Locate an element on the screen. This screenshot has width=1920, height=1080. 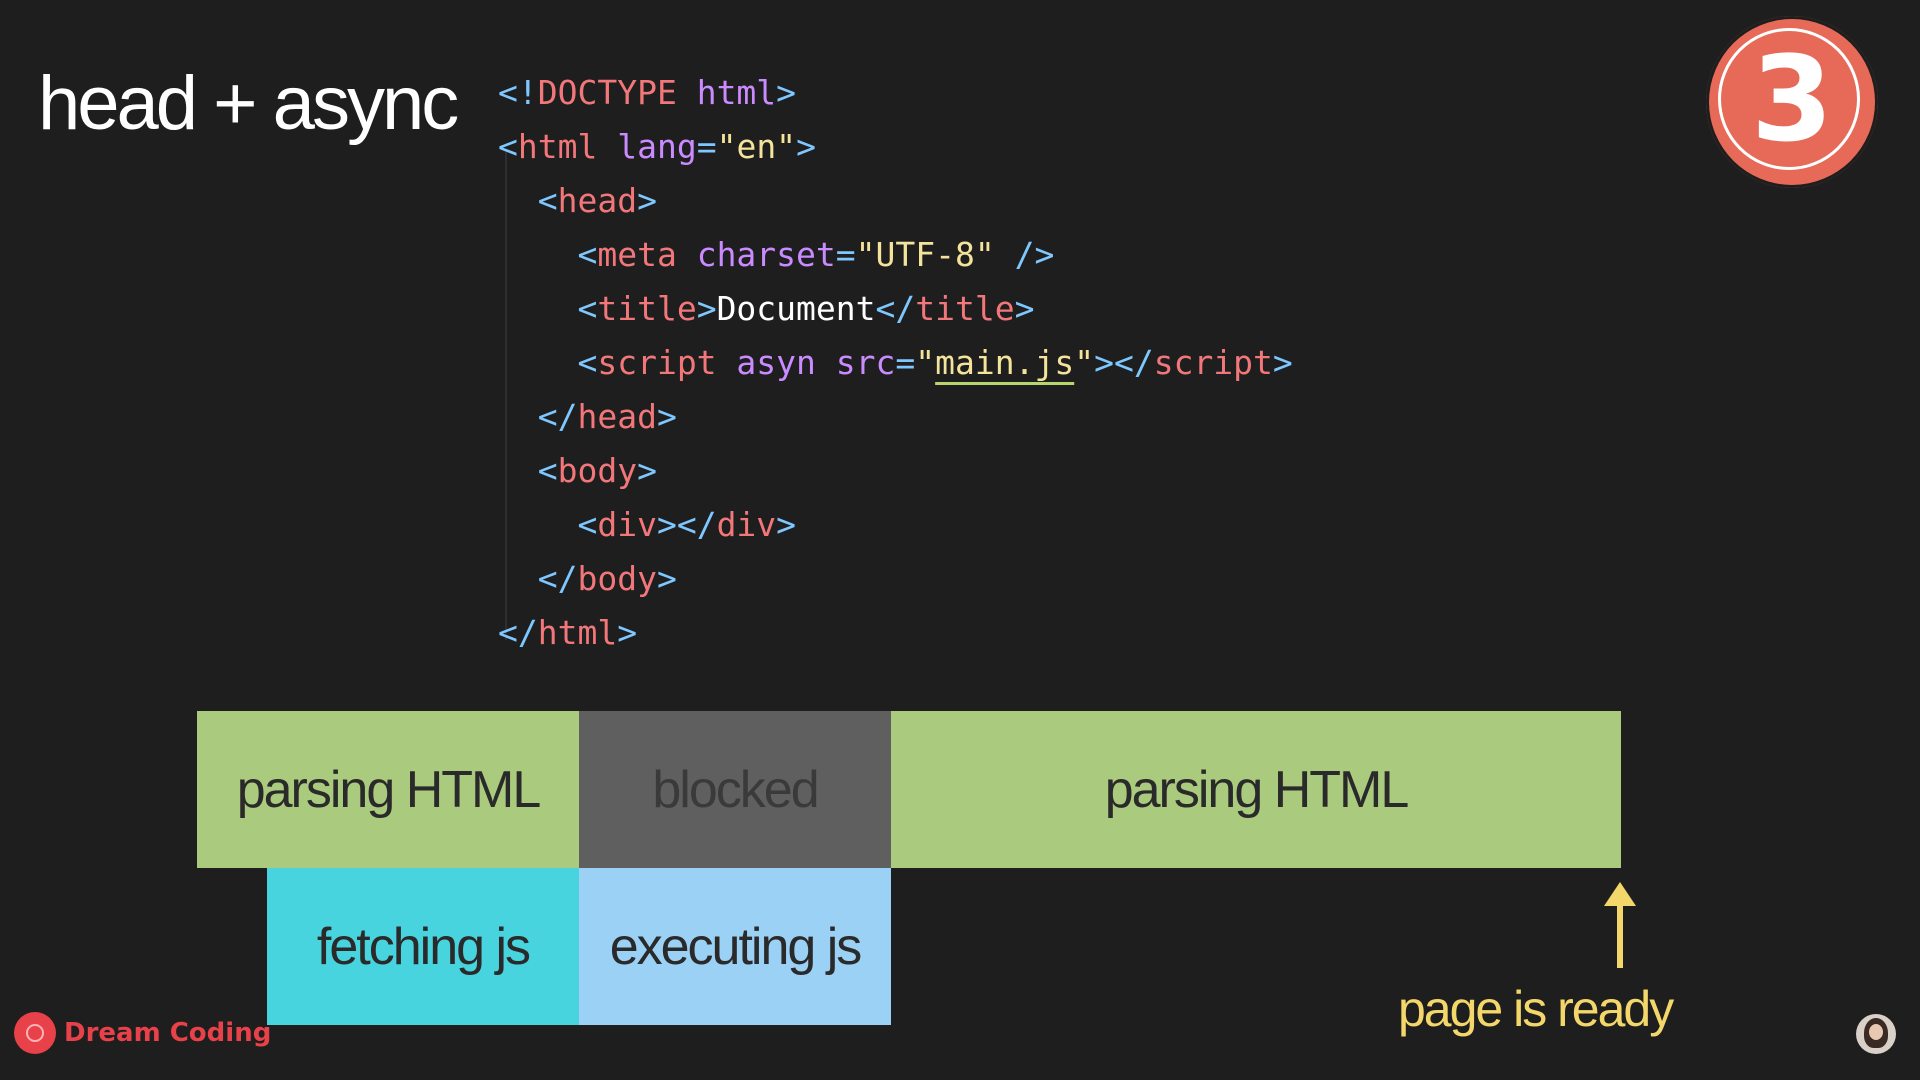
code-line: < div ></div > is located at coordinates (1008, 525).